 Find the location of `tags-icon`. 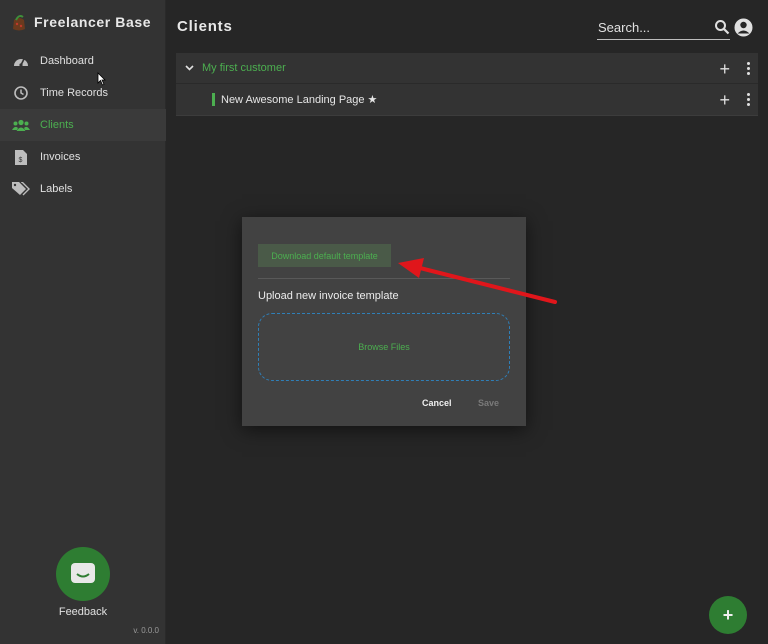

tags-icon is located at coordinates (21, 189).